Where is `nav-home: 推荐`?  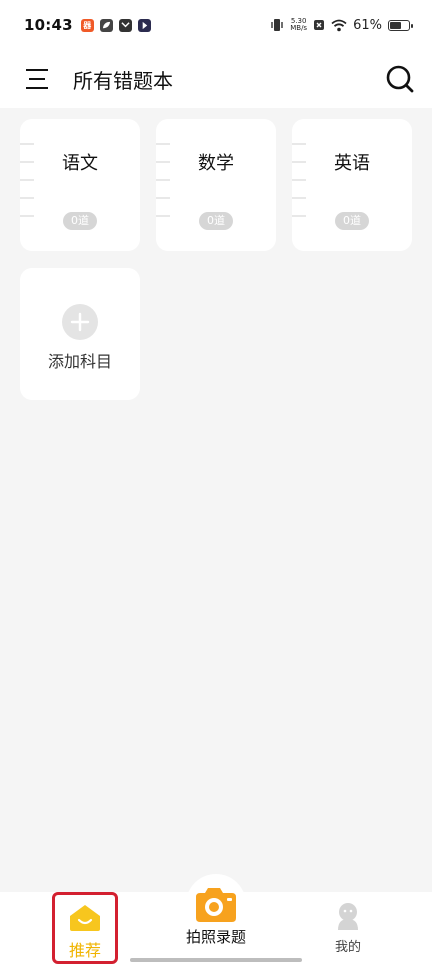
nav-home: 推荐 is located at coordinates (85, 928).